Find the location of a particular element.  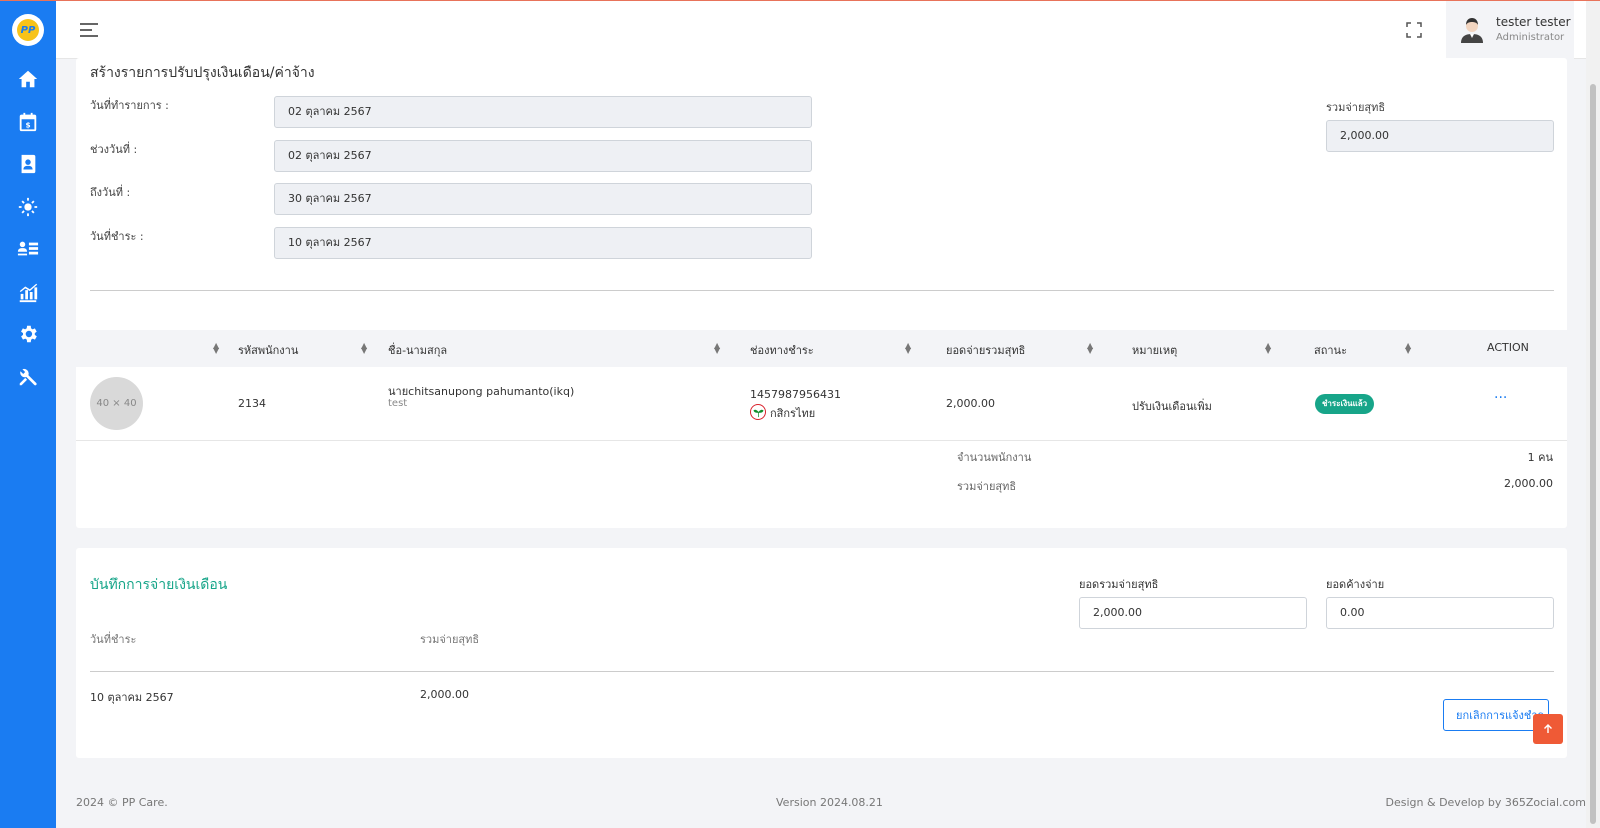

footer-version: Version 2024.08.21 is located at coordinates (829, 802).